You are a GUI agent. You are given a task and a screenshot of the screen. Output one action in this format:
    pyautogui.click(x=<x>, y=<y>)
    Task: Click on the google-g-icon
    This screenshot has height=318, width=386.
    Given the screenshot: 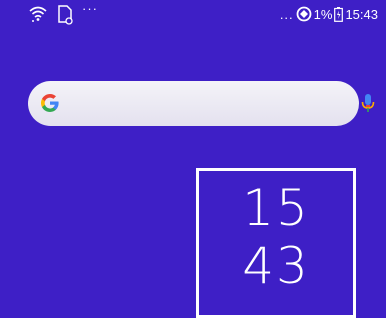 What is the action you would take?
    pyautogui.click(x=50, y=103)
    